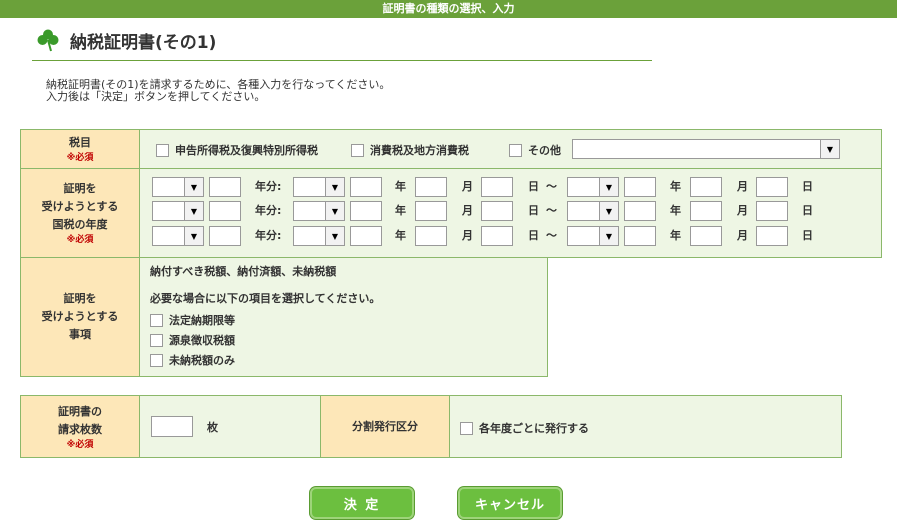 Image resolution: width=897 pixels, height=532 pixels. What do you see at coordinates (143, 42) in the screenshot?
I see `page-title-text: 納税証明書(その1)` at bounding box center [143, 42].